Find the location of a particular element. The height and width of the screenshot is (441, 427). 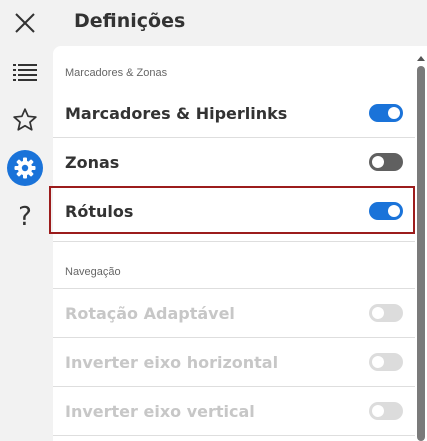

star-icon is located at coordinates (25, 119).